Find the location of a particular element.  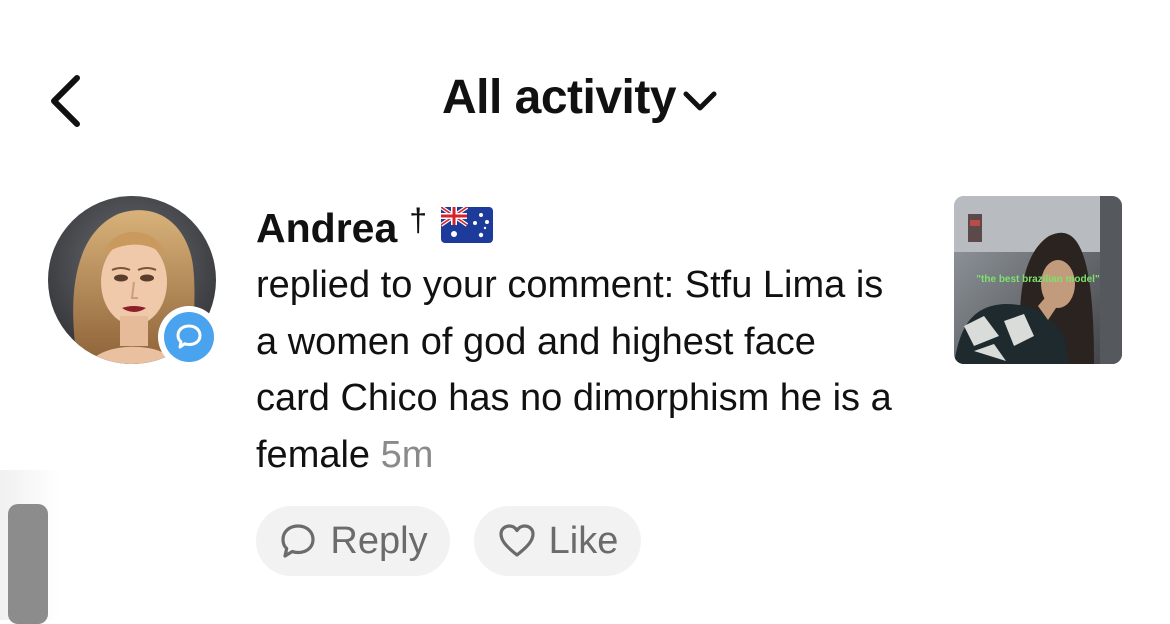

thumbnail-image: "the best brazilian model" is located at coordinates (1038, 280).